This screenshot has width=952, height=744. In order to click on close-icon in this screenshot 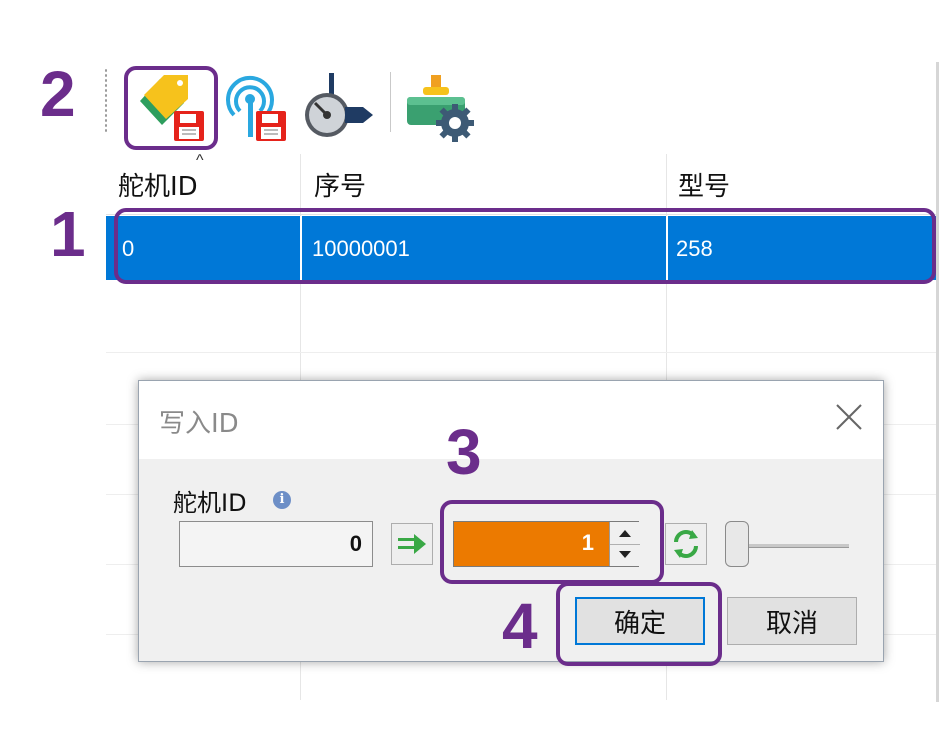, I will do `click(849, 417)`.